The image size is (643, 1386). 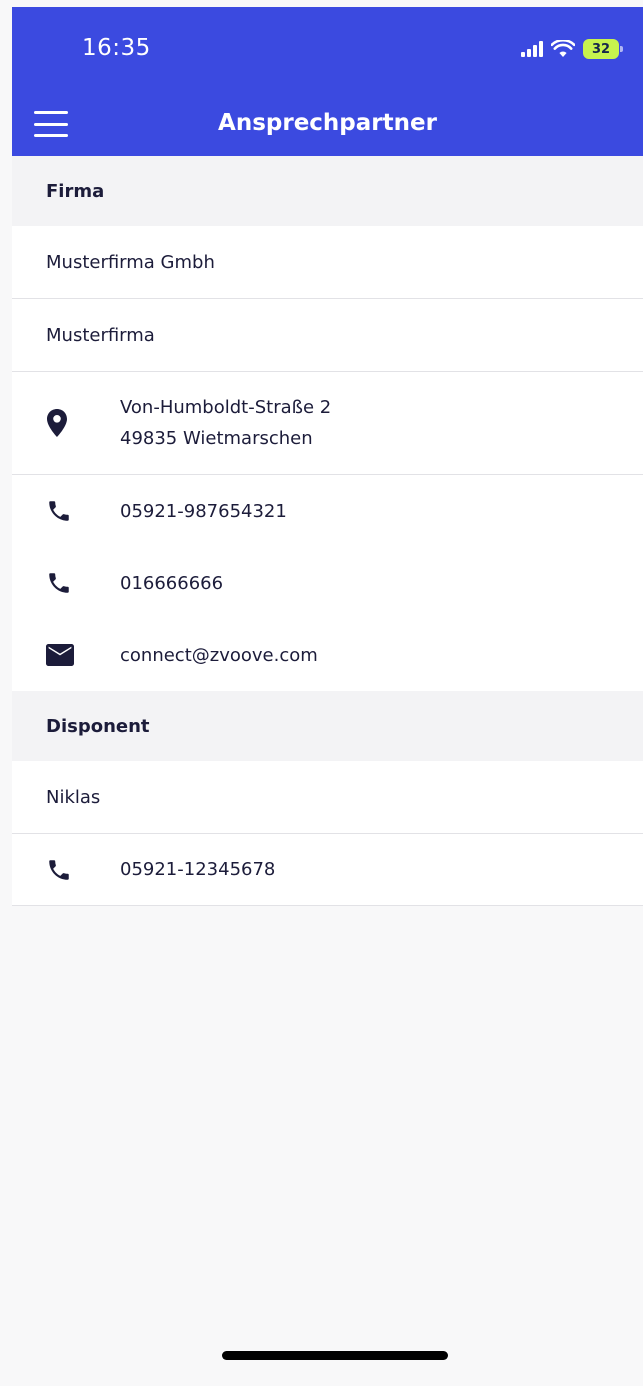 I want to click on company-short-name-row: Musterfirma, so click(x=327, y=335).